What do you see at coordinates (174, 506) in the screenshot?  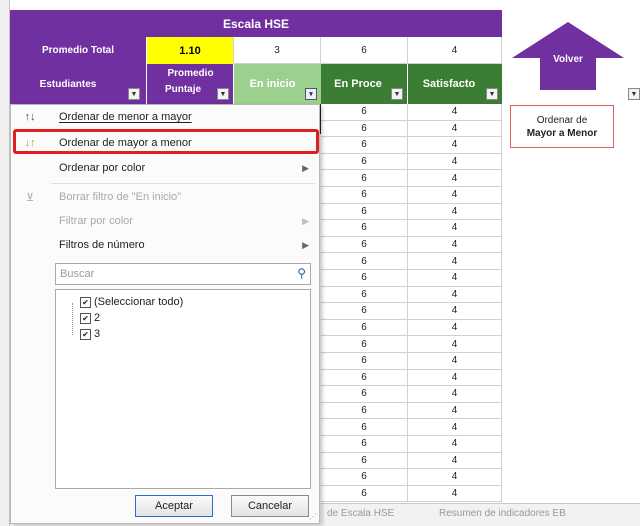 I see `accept-button: Aceptar` at bounding box center [174, 506].